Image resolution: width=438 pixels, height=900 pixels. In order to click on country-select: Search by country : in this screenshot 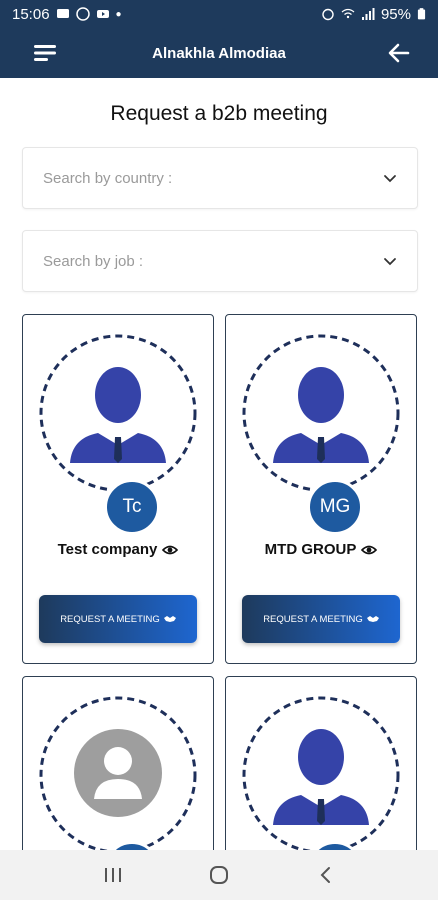, I will do `click(220, 178)`.